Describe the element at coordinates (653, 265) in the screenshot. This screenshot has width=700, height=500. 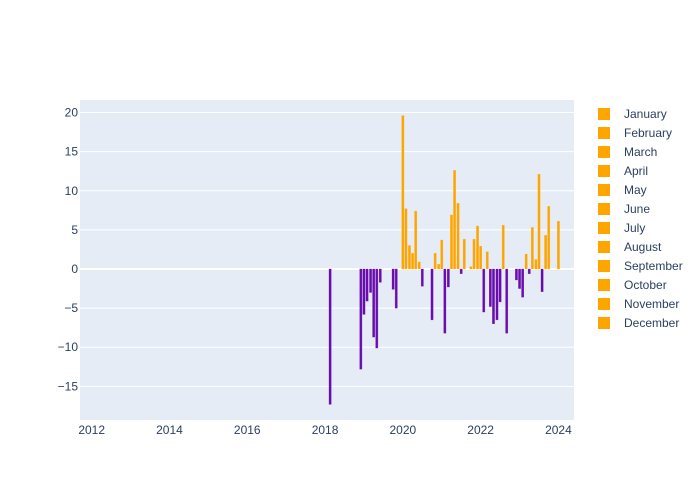
I see `legend-label: September` at that location.